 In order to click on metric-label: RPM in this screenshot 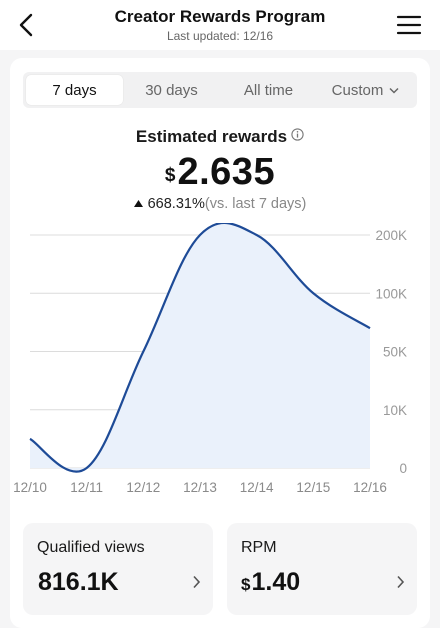, I will do `click(259, 547)`.